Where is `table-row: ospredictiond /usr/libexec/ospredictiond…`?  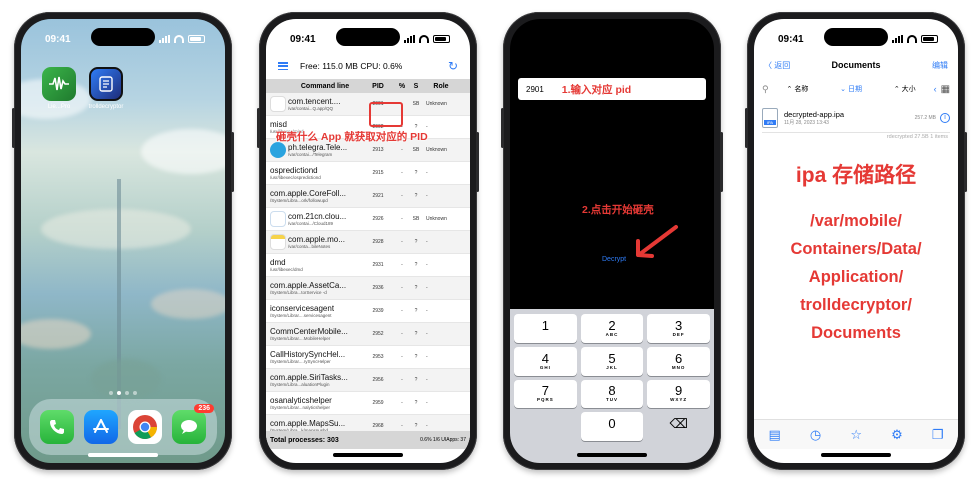 table-row: ospredictiond /usr/libexec/ospredictiond… is located at coordinates (368, 173).